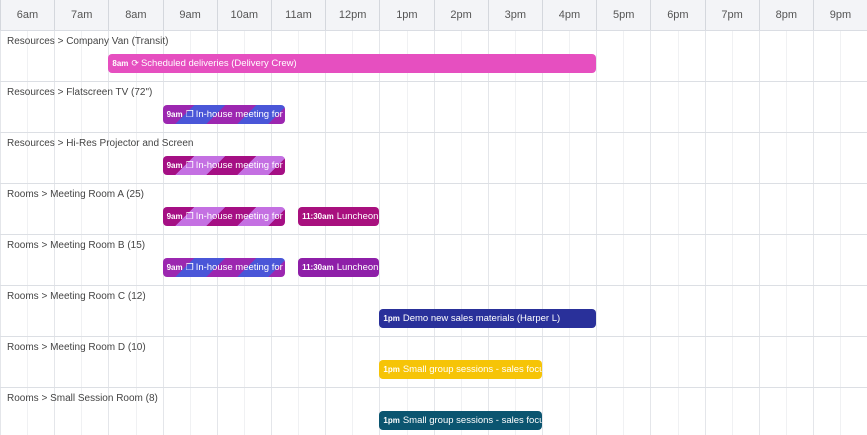 The height and width of the screenshot is (435, 867). What do you see at coordinates (82, 398) in the screenshot?
I see `resource-label: Rooms > Small Session Room (8)` at bounding box center [82, 398].